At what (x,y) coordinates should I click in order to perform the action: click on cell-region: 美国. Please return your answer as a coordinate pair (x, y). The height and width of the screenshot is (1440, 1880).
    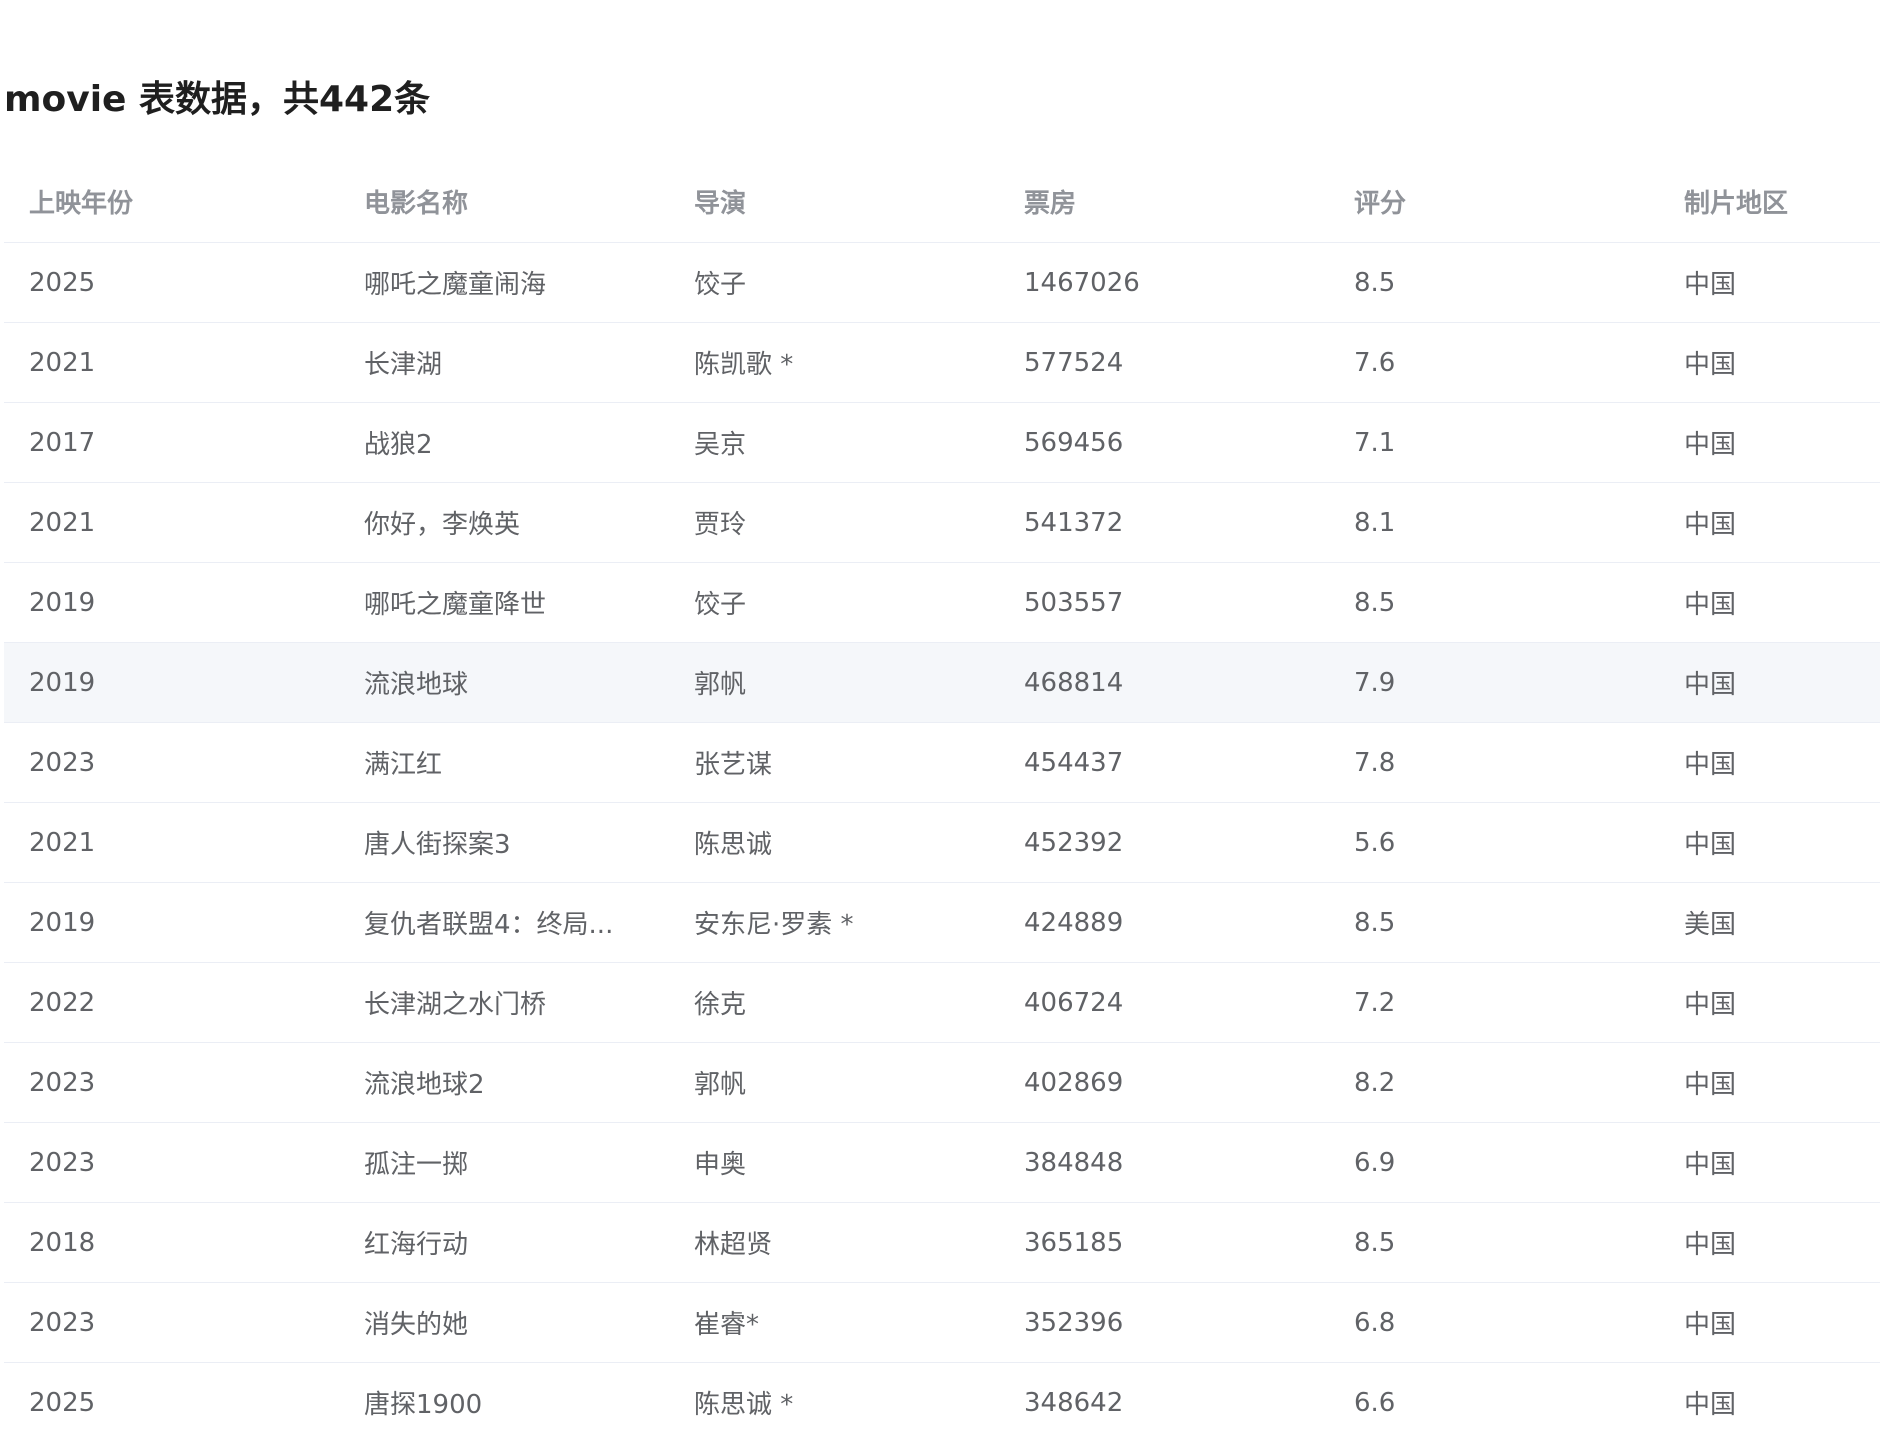
    Looking at the image, I should click on (1769, 922).